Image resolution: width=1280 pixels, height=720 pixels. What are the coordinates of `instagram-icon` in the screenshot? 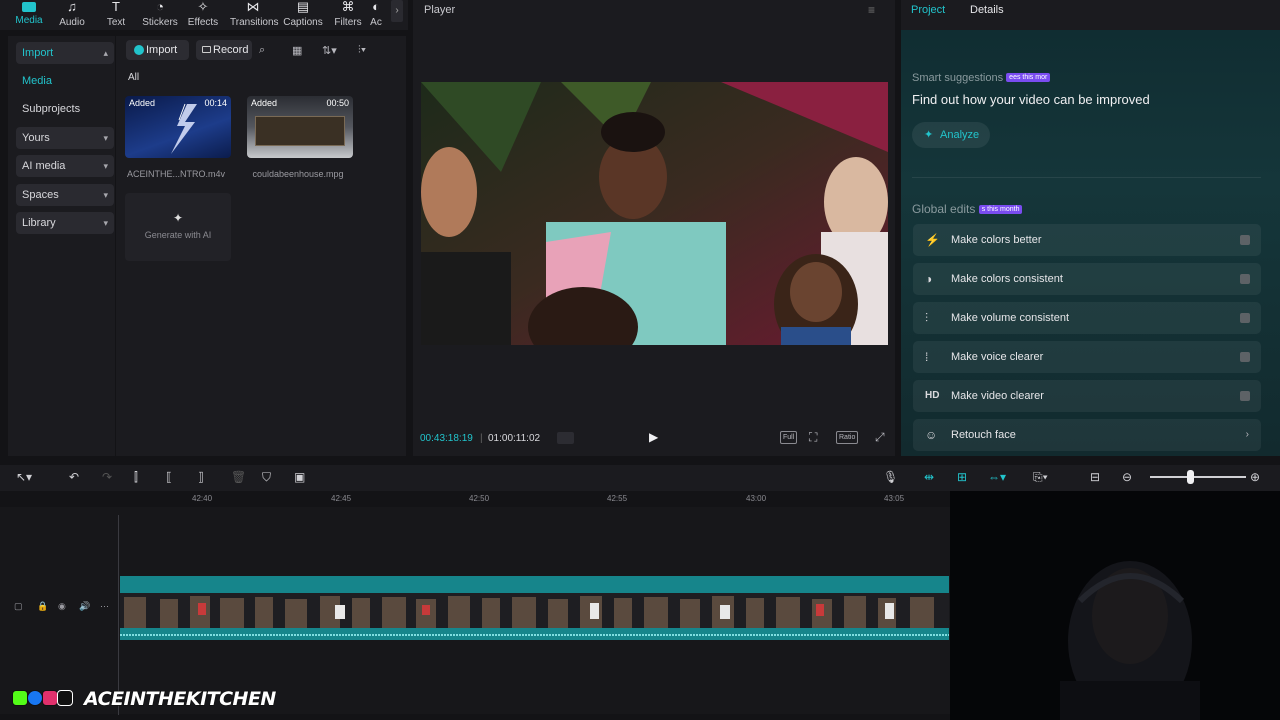 It's located at (50, 698).